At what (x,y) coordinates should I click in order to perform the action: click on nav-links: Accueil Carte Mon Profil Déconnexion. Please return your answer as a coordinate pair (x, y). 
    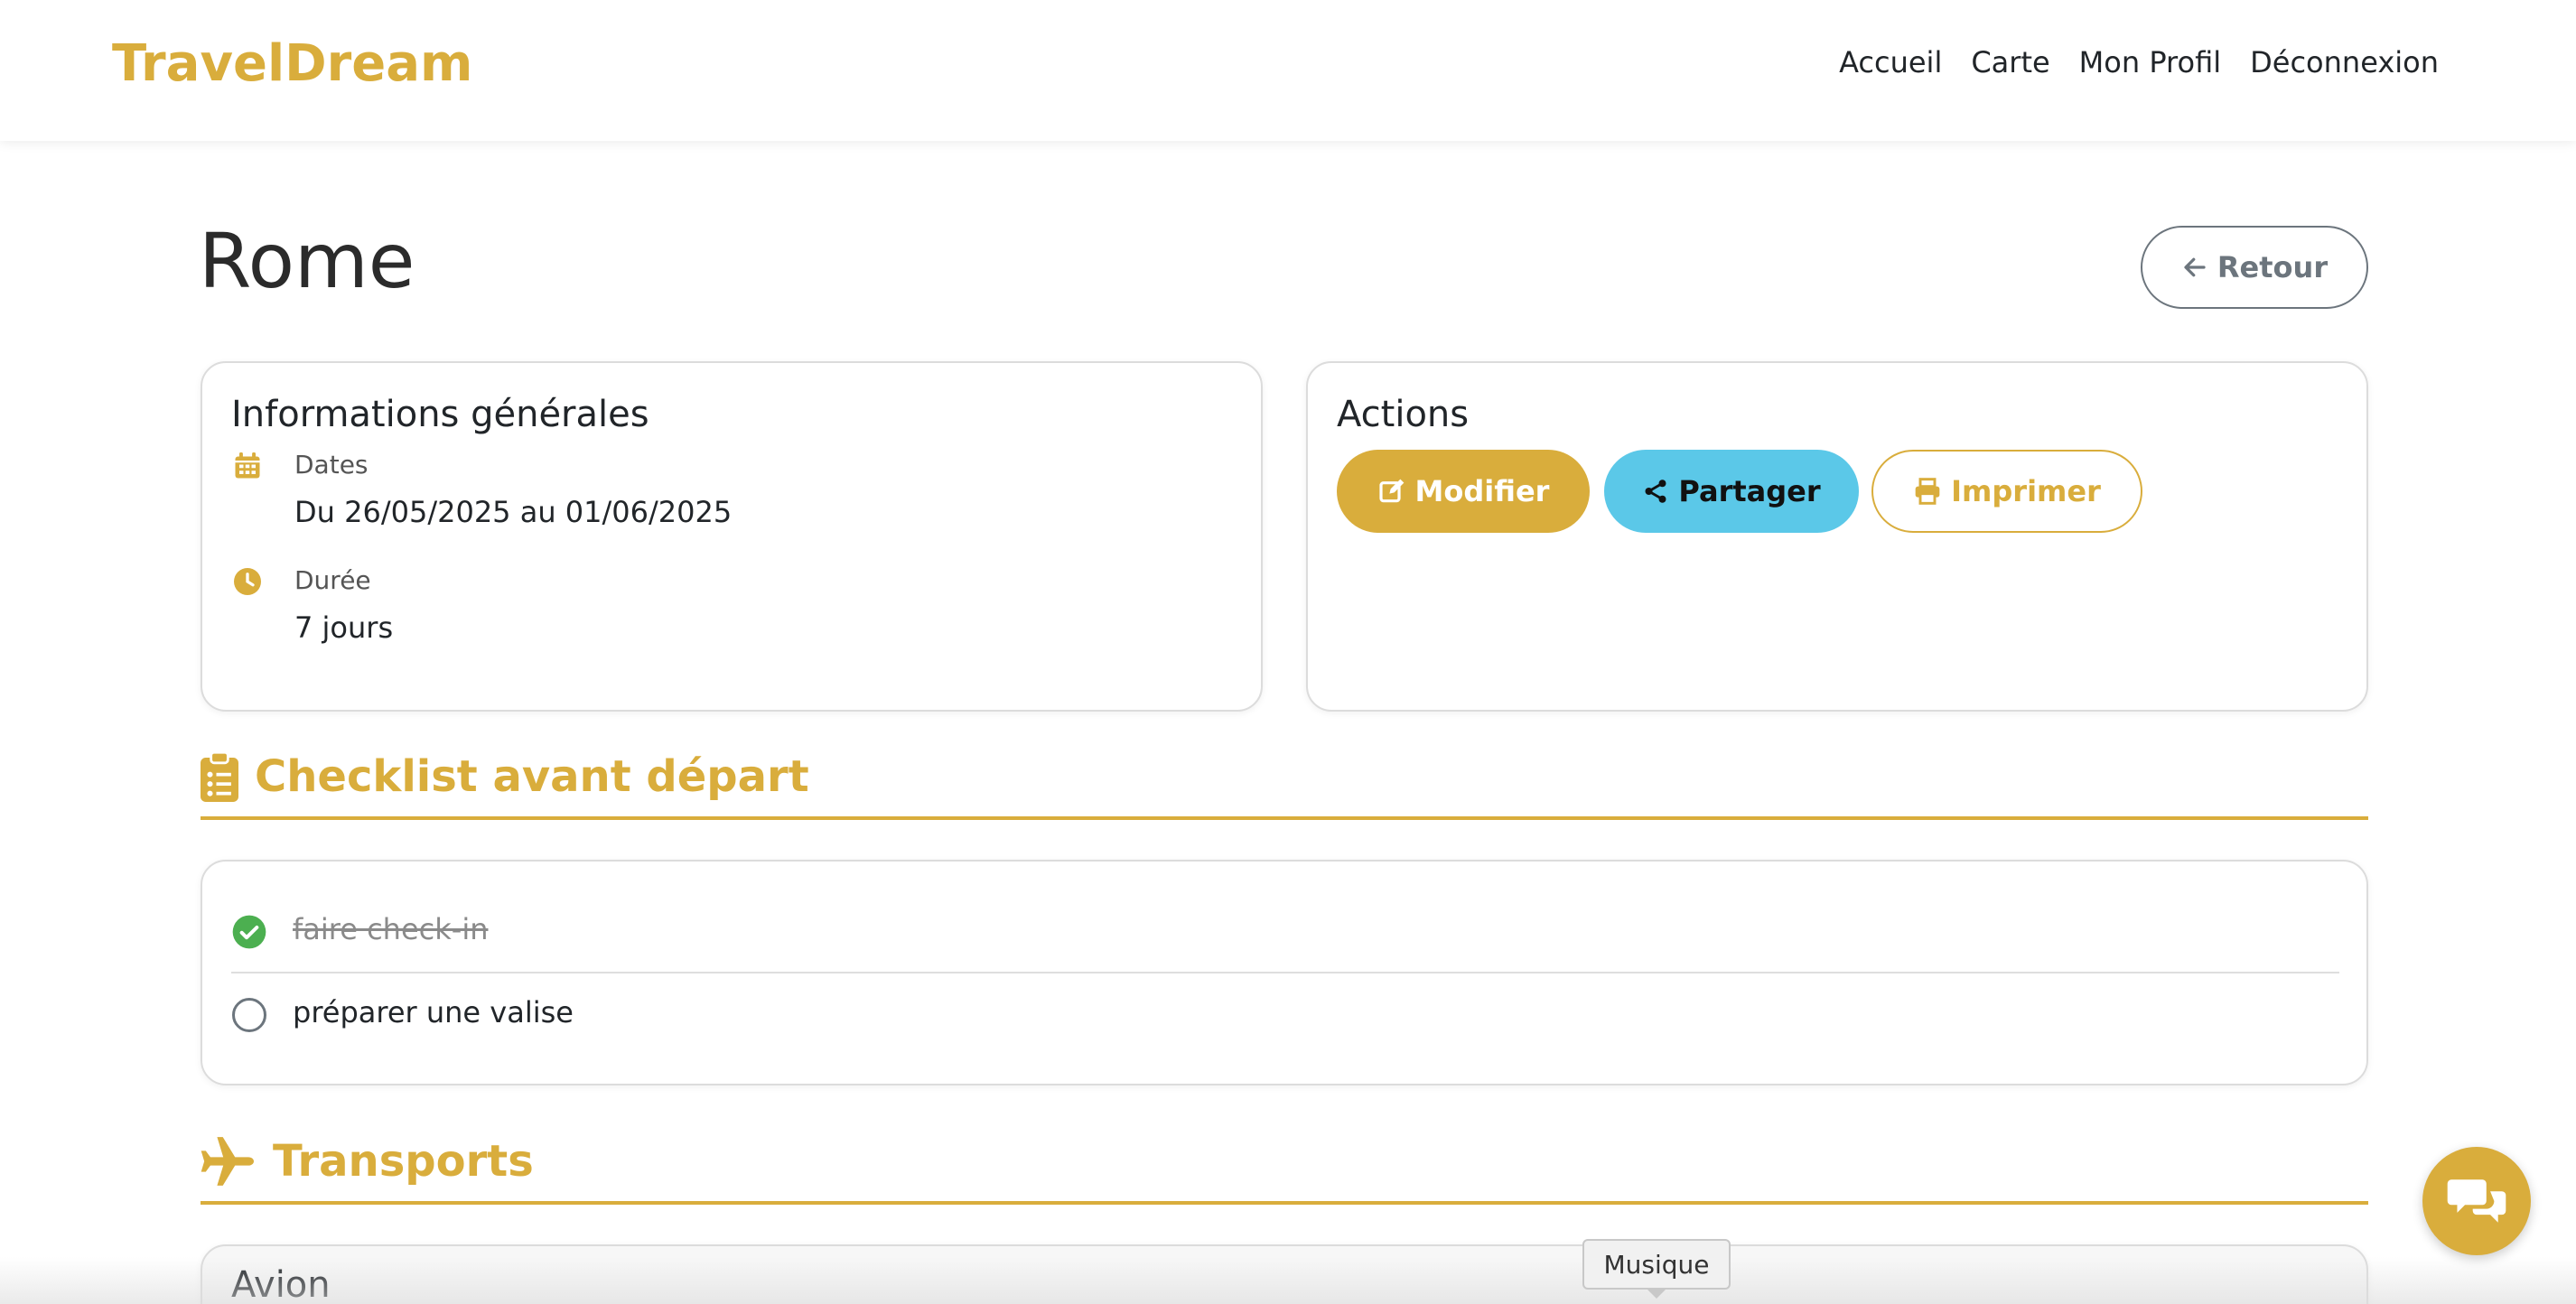
    Looking at the image, I should click on (2124, 62).